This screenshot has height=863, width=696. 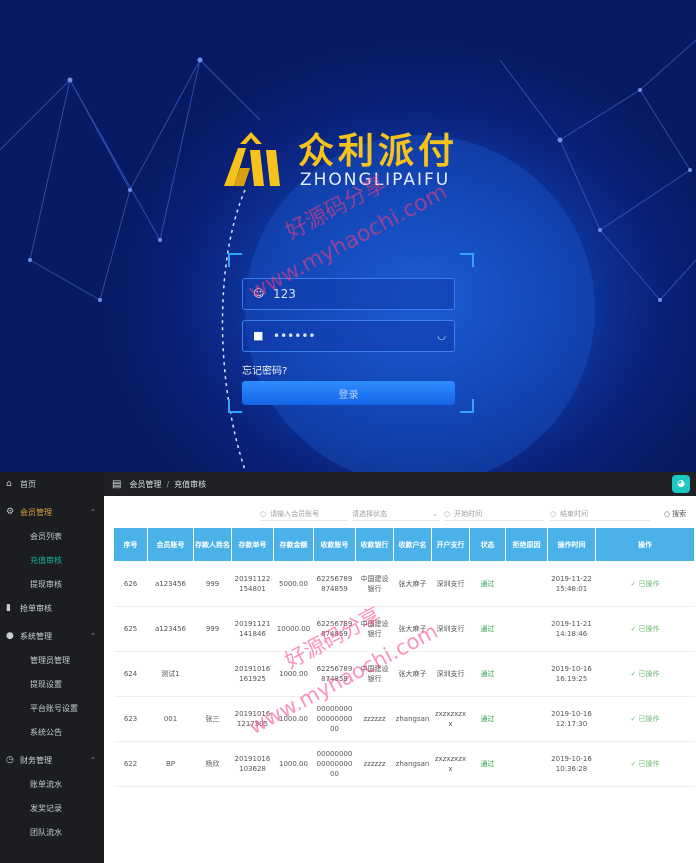 What do you see at coordinates (212, 544) in the screenshot?
I see `column-header: 存款人姓名` at bounding box center [212, 544].